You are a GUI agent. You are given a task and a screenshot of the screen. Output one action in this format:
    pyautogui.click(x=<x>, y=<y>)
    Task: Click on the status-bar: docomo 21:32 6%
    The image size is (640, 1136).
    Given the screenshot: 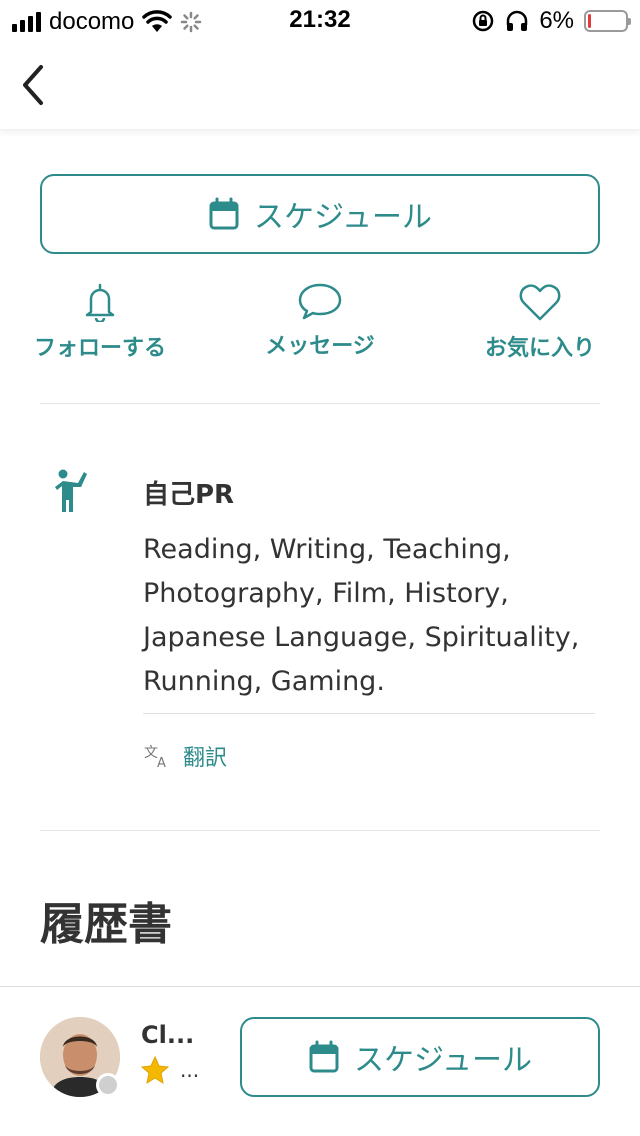 What is the action you would take?
    pyautogui.click(x=320, y=20)
    